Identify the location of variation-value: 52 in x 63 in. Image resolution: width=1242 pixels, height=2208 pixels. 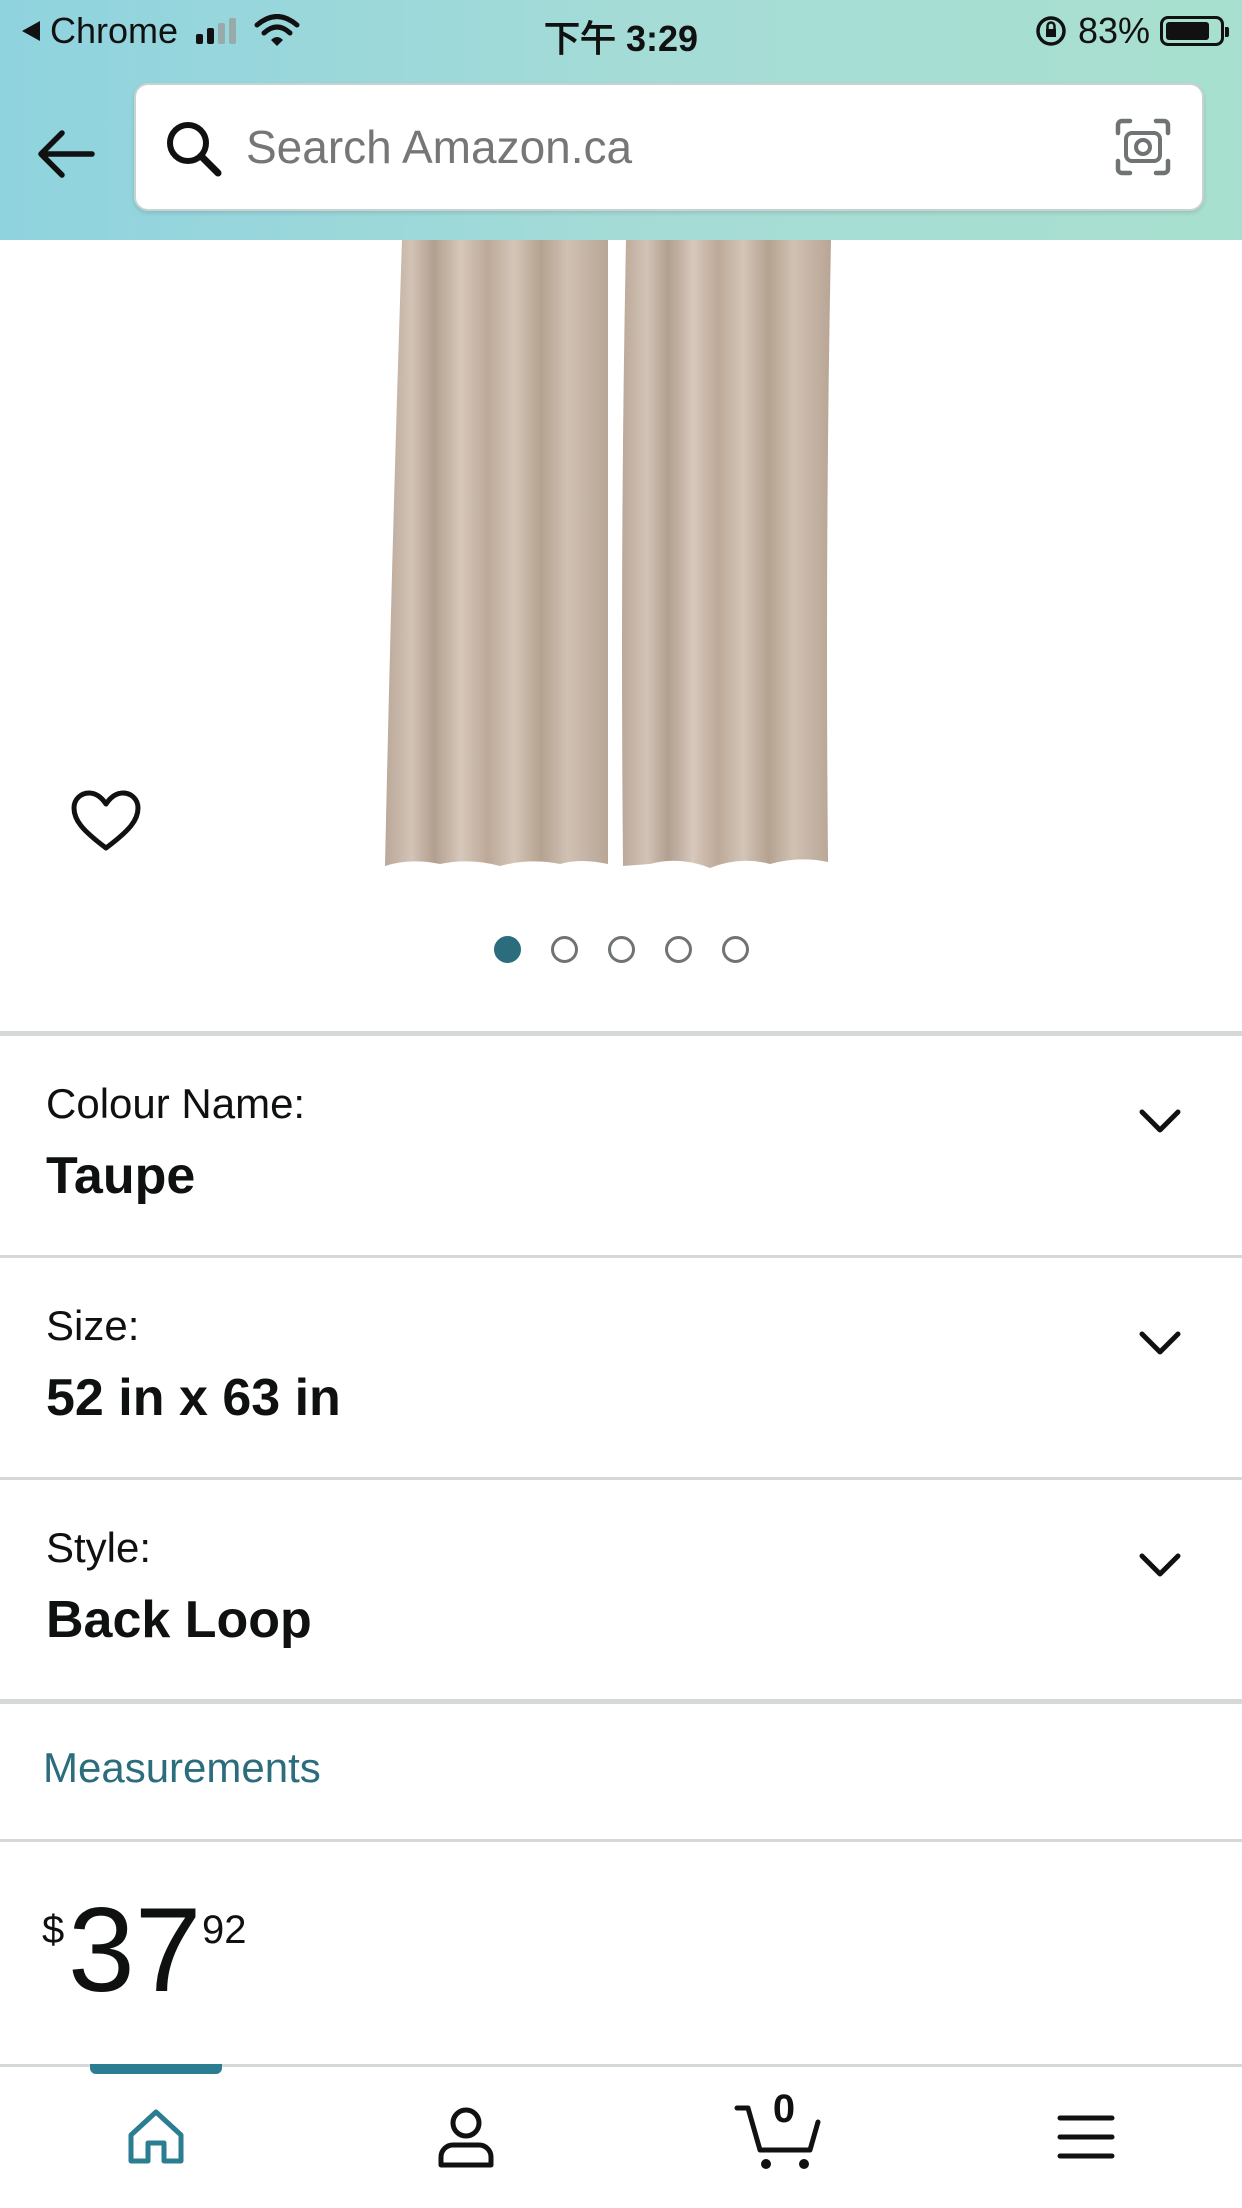
(193, 1398).